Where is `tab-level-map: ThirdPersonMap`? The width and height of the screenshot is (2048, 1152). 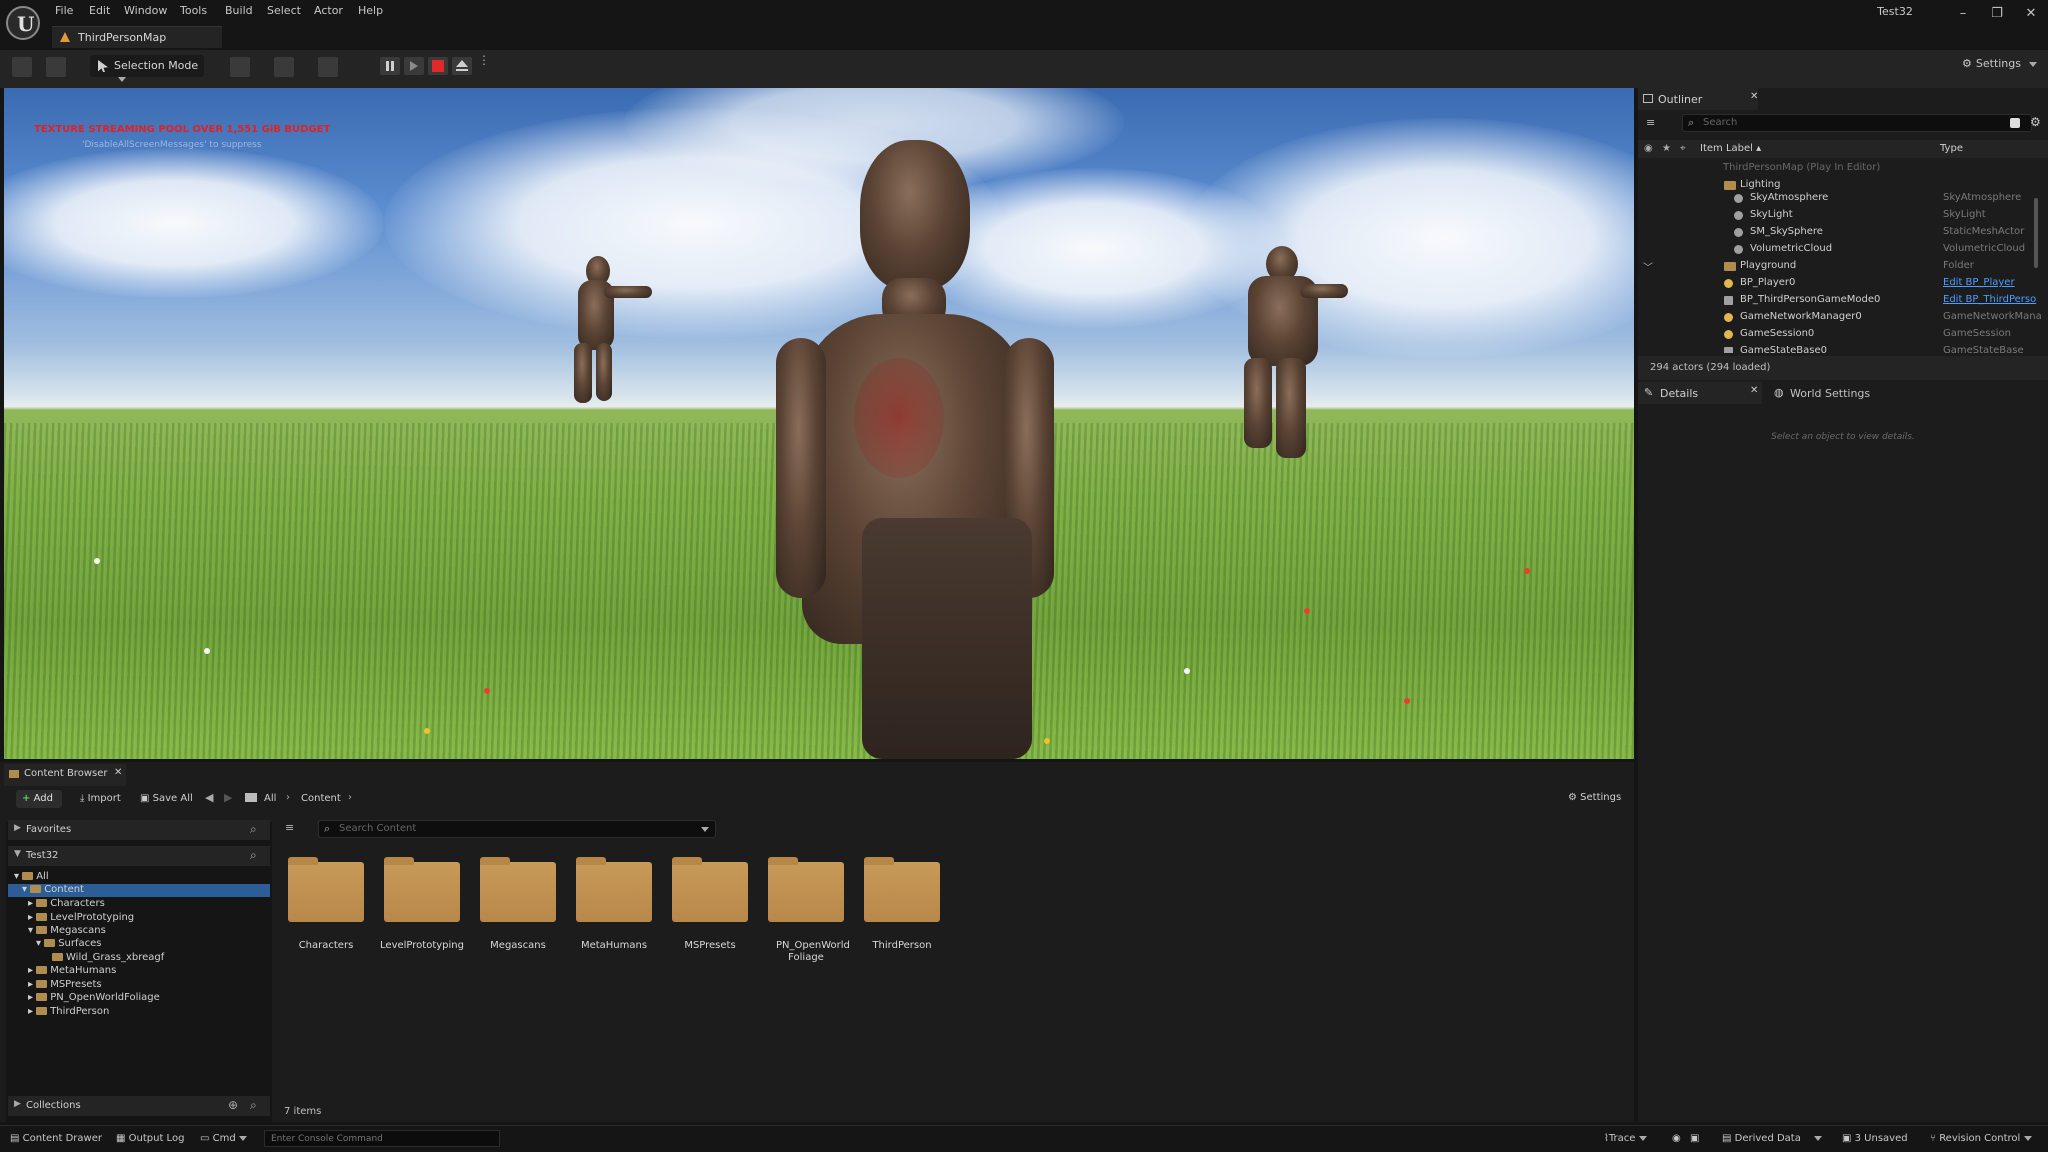 tab-level-map: ThirdPersonMap is located at coordinates (137, 37).